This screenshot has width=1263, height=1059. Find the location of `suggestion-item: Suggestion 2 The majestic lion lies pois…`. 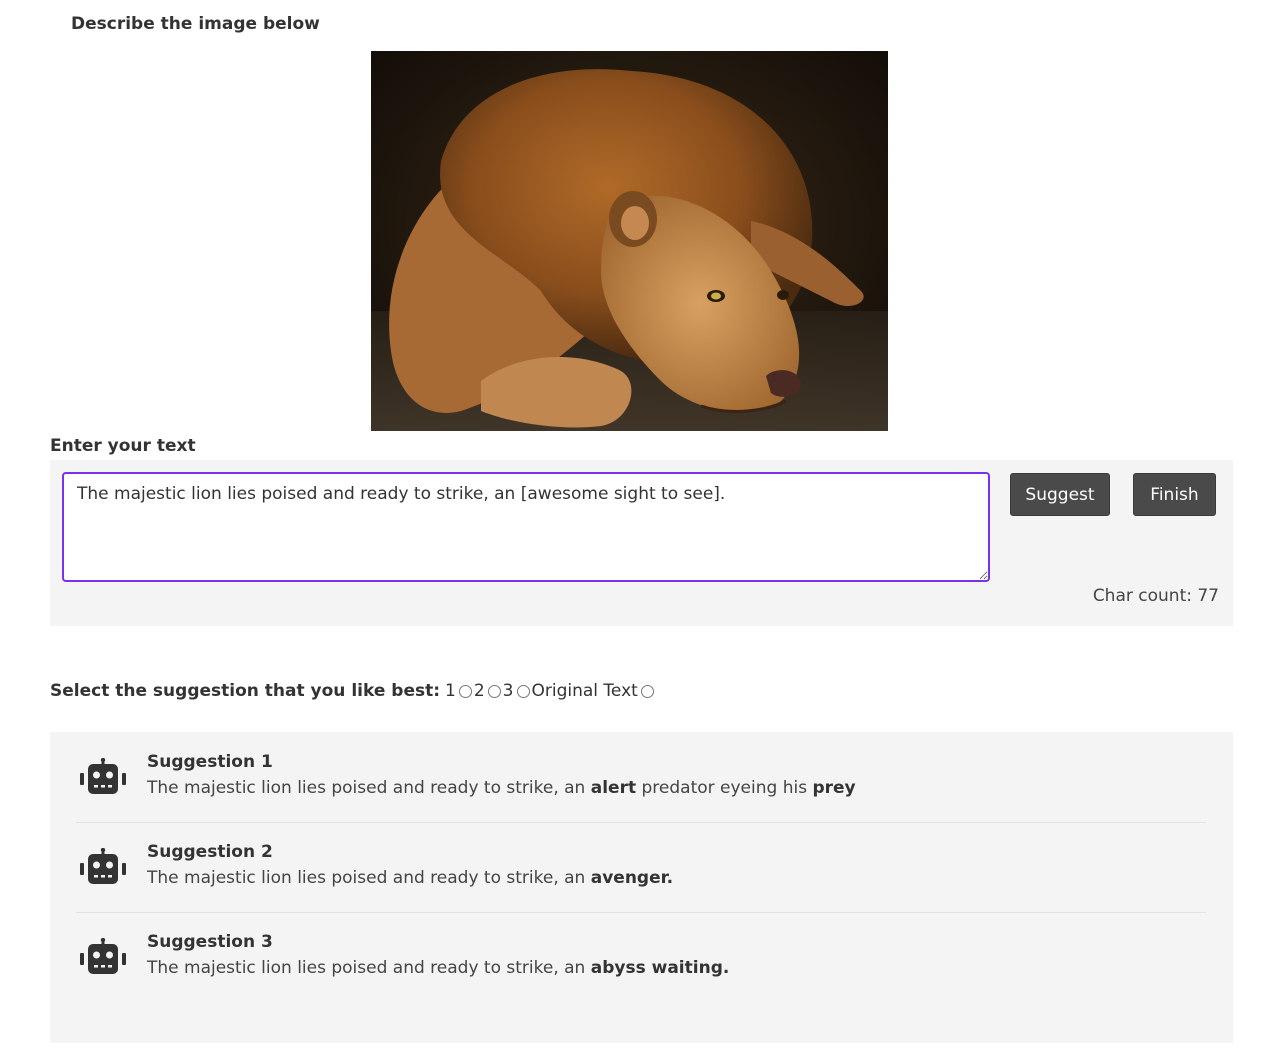

suggestion-item: Suggestion 2 The majestic lion lies pois… is located at coordinates (641, 867).